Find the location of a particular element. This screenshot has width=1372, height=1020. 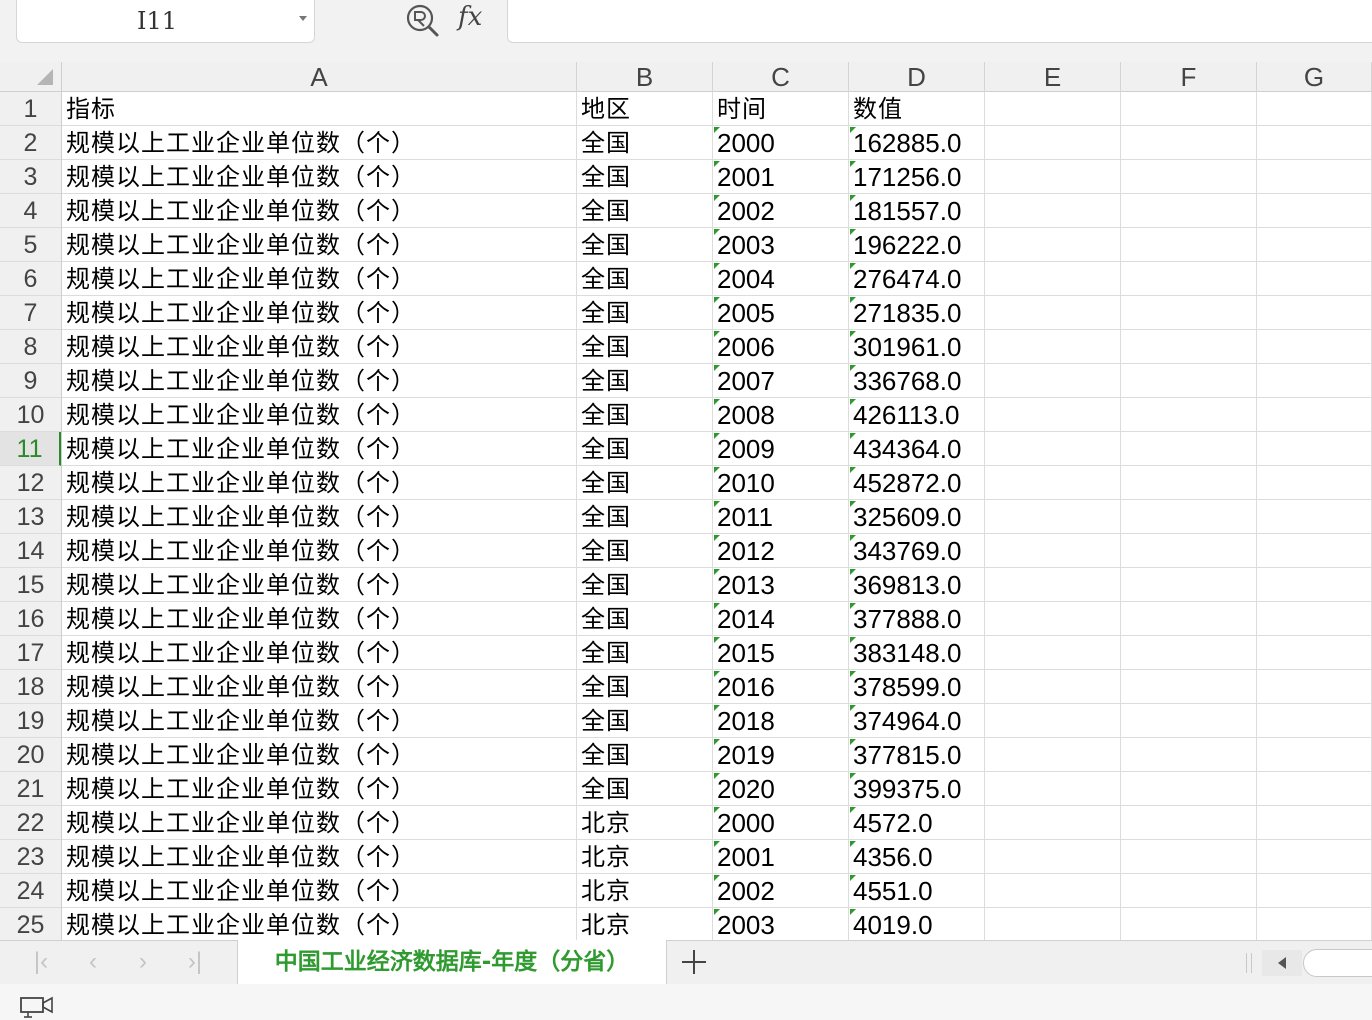

cell-value: 452872.0 is located at coordinates (917, 483).